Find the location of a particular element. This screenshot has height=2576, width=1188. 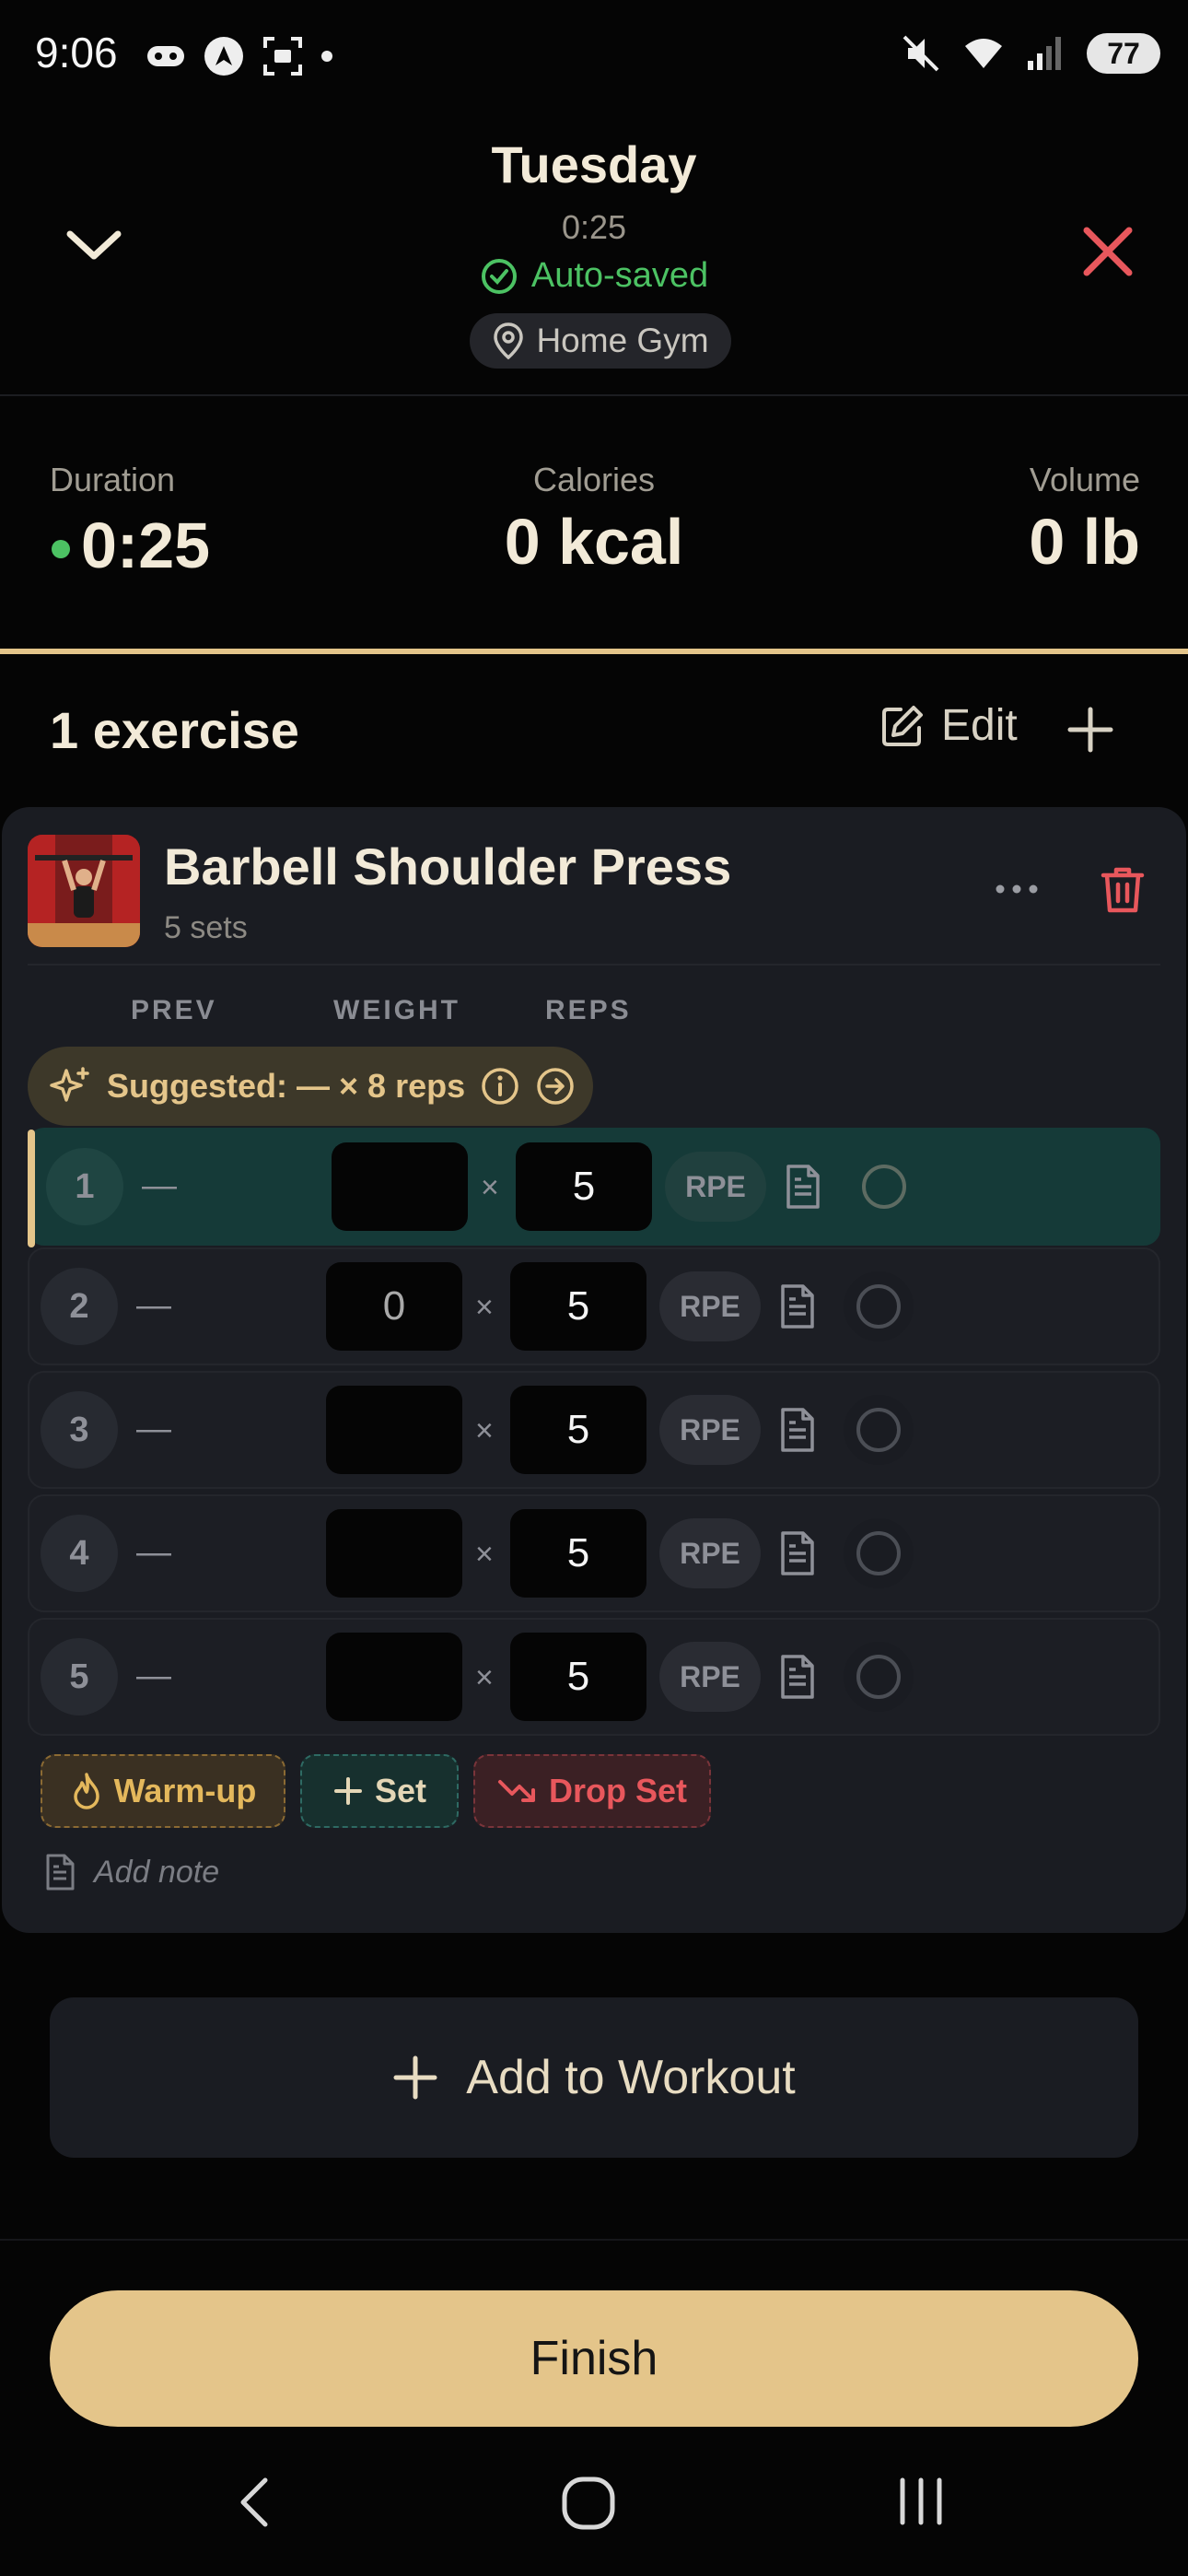

column-prev: PREV is located at coordinates (174, 1010).